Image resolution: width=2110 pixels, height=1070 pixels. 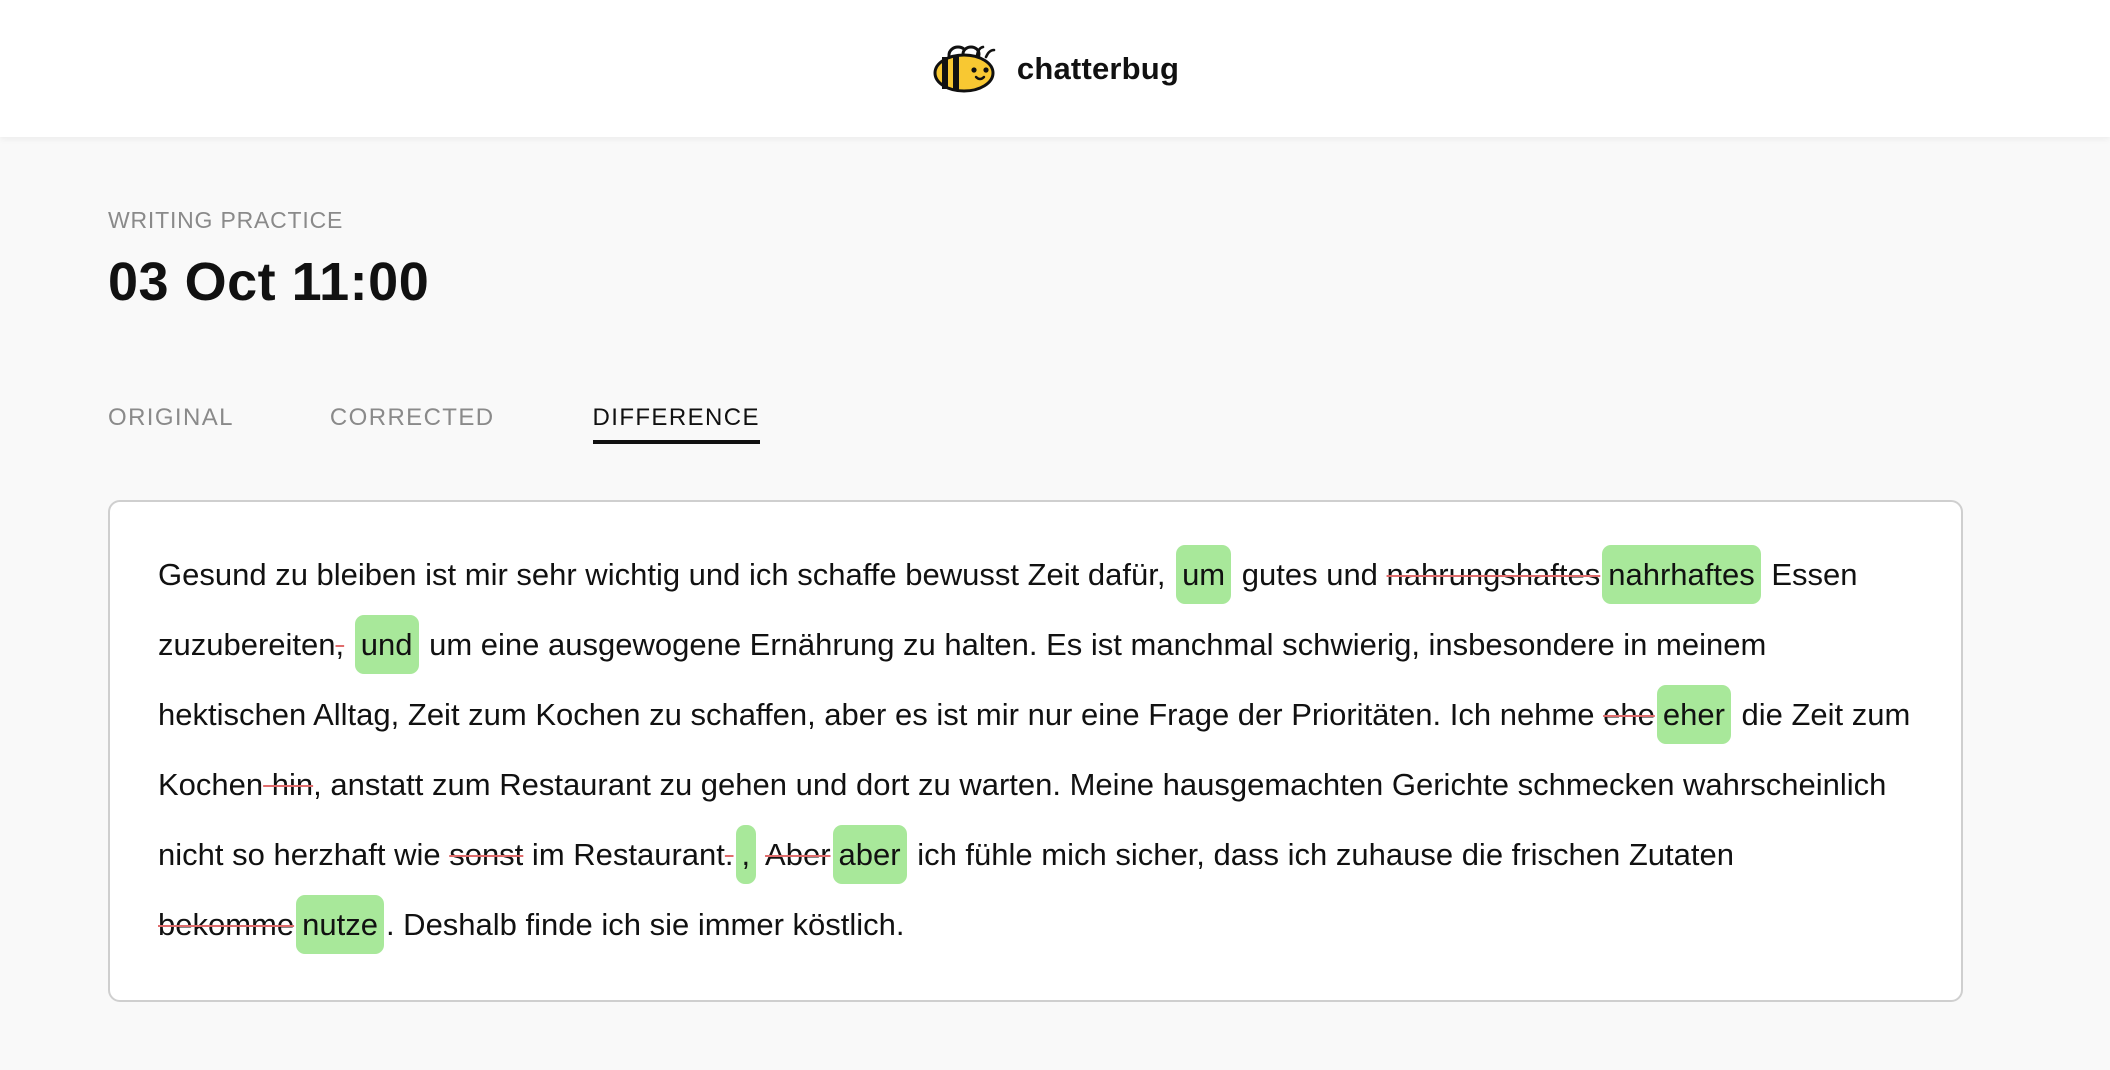 I want to click on text-segment, so click(x=761, y=854).